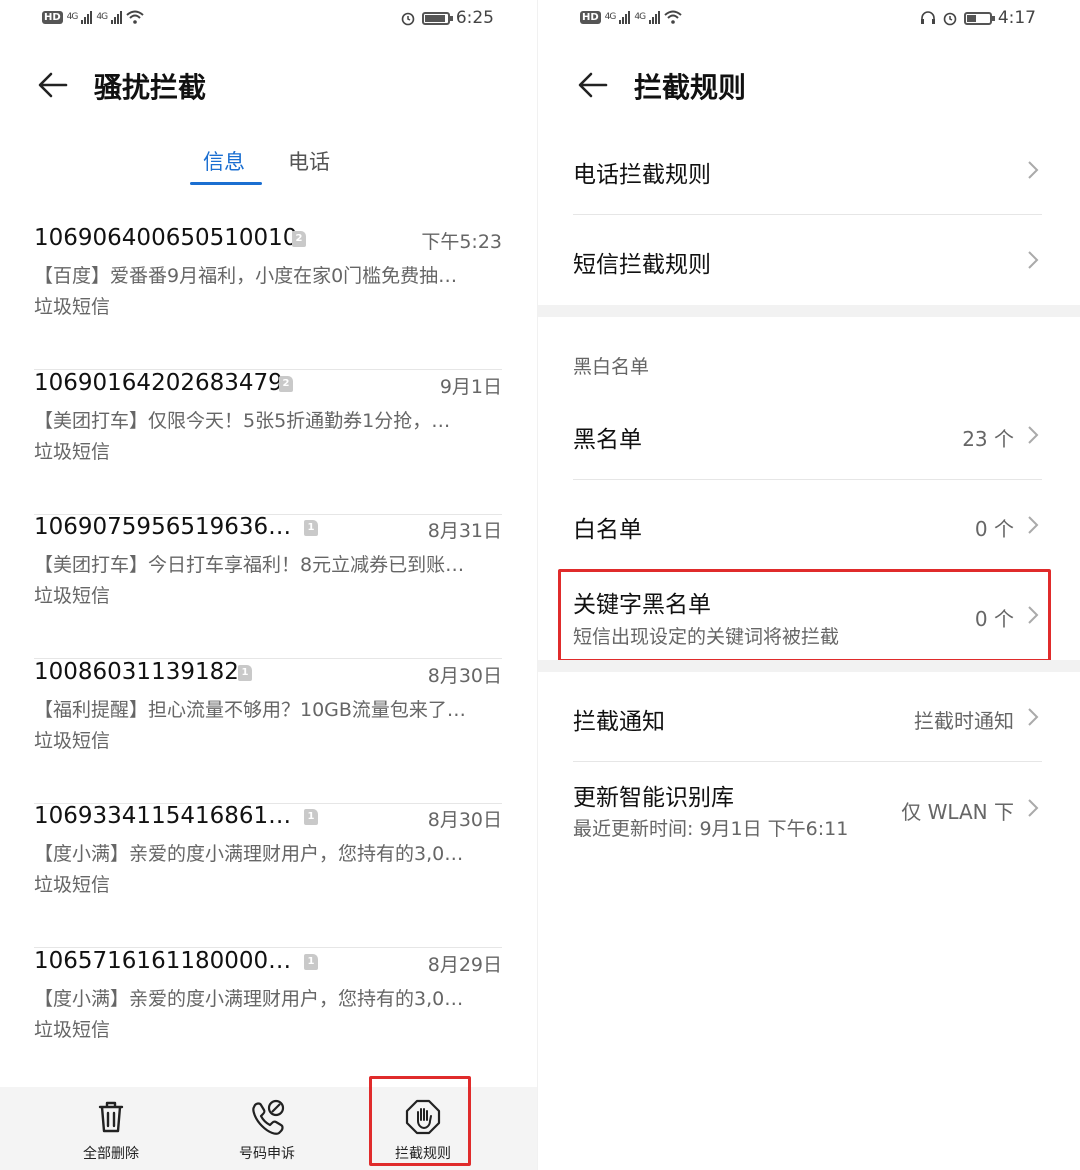  Describe the element at coordinates (607, 530) in the screenshot. I see `whitelist-label: 白名单` at that location.